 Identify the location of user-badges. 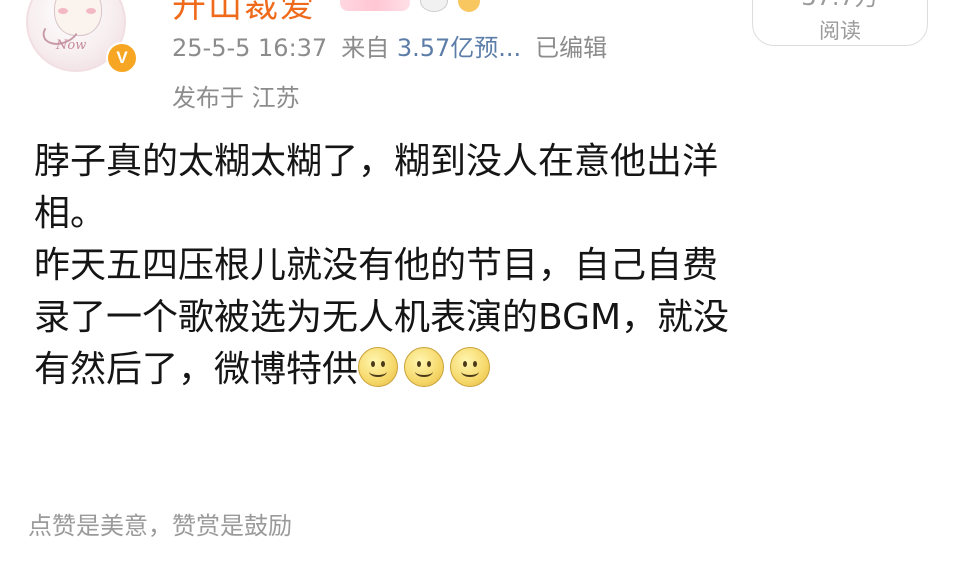
(410, 6).